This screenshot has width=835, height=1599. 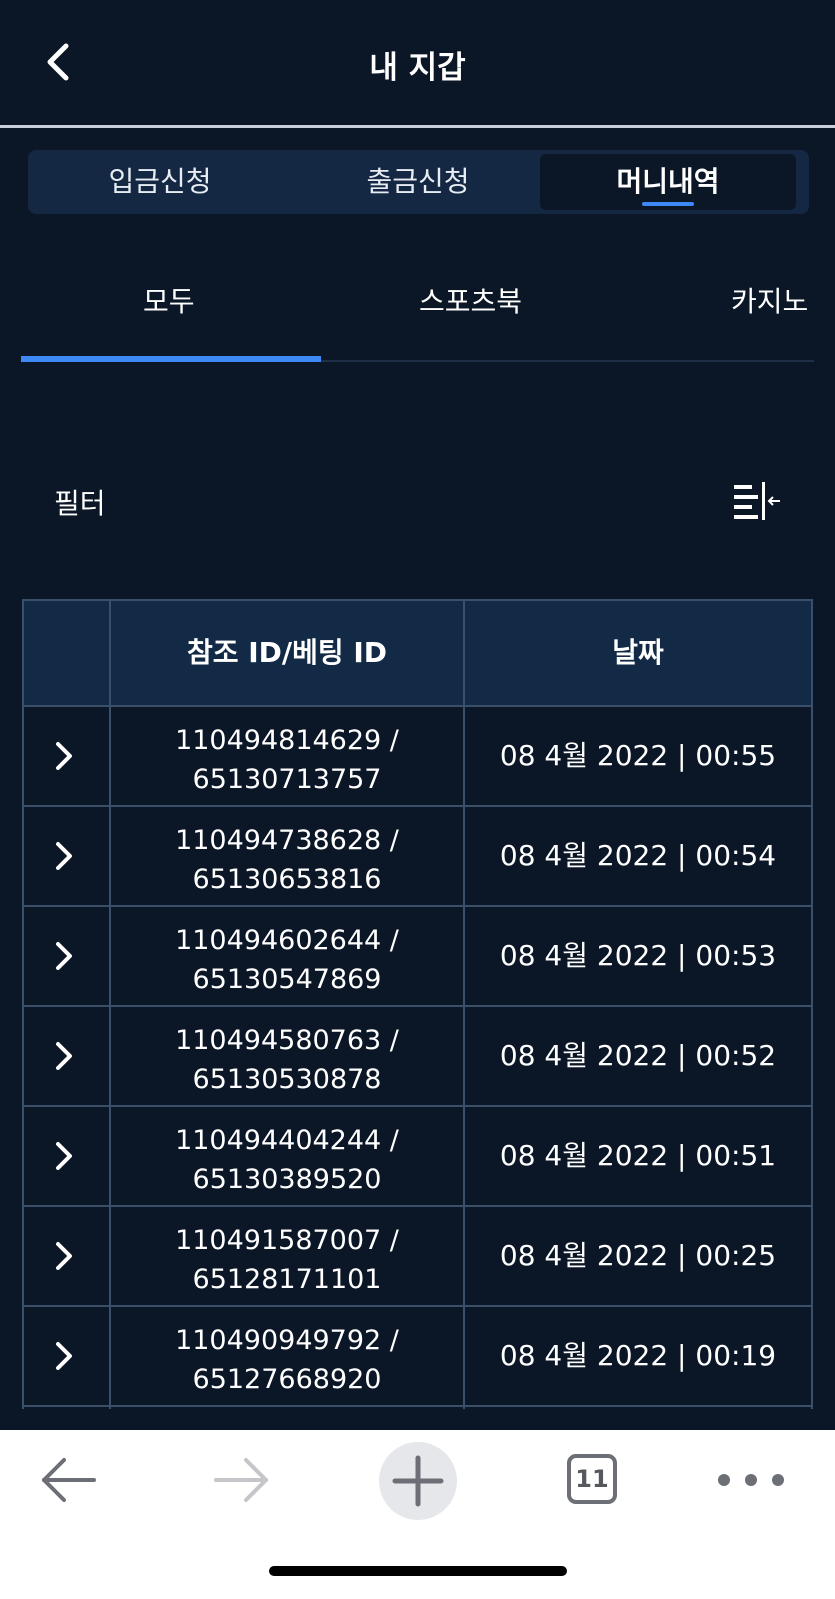 What do you see at coordinates (417, 68) in the screenshot?
I see `page-title: 내 지갑` at bounding box center [417, 68].